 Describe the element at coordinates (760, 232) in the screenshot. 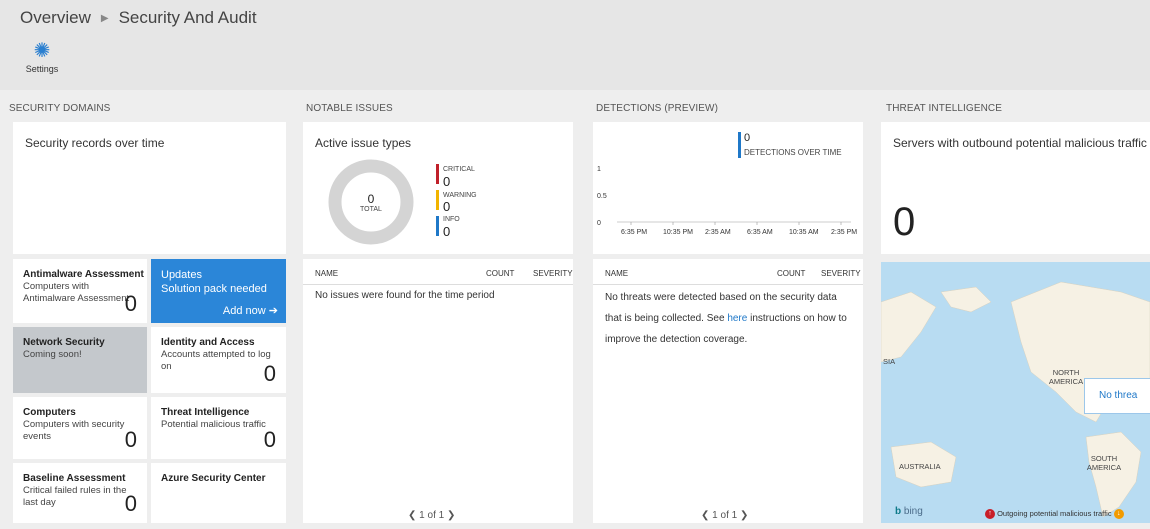

I see `x-tick-label: 6:35 AM` at that location.